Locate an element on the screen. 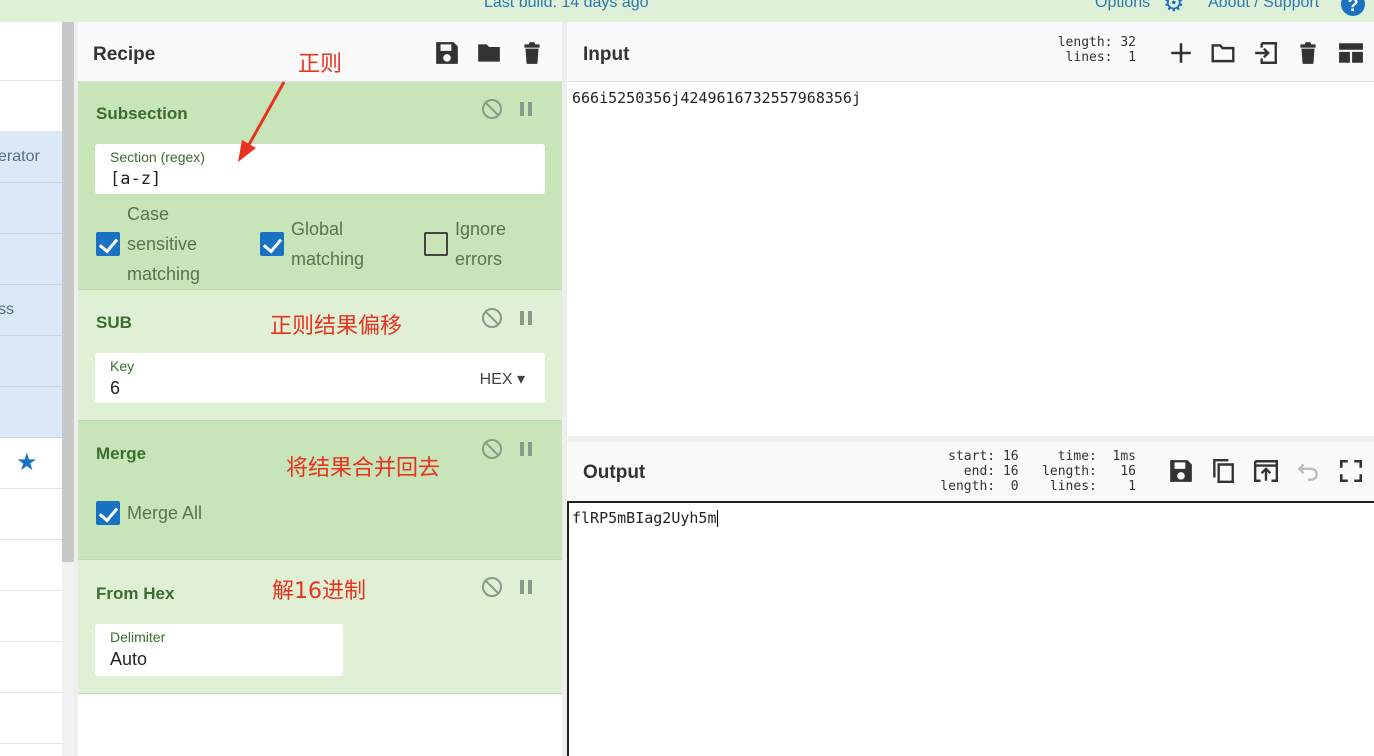 The width and height of the screenshot is (1374, 756). annotation-regex: 正则 is located at coordinates (320, 64).